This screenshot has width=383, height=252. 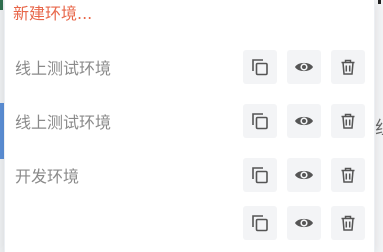 I want to click on background-right-marker, so click(x=379, y=2).